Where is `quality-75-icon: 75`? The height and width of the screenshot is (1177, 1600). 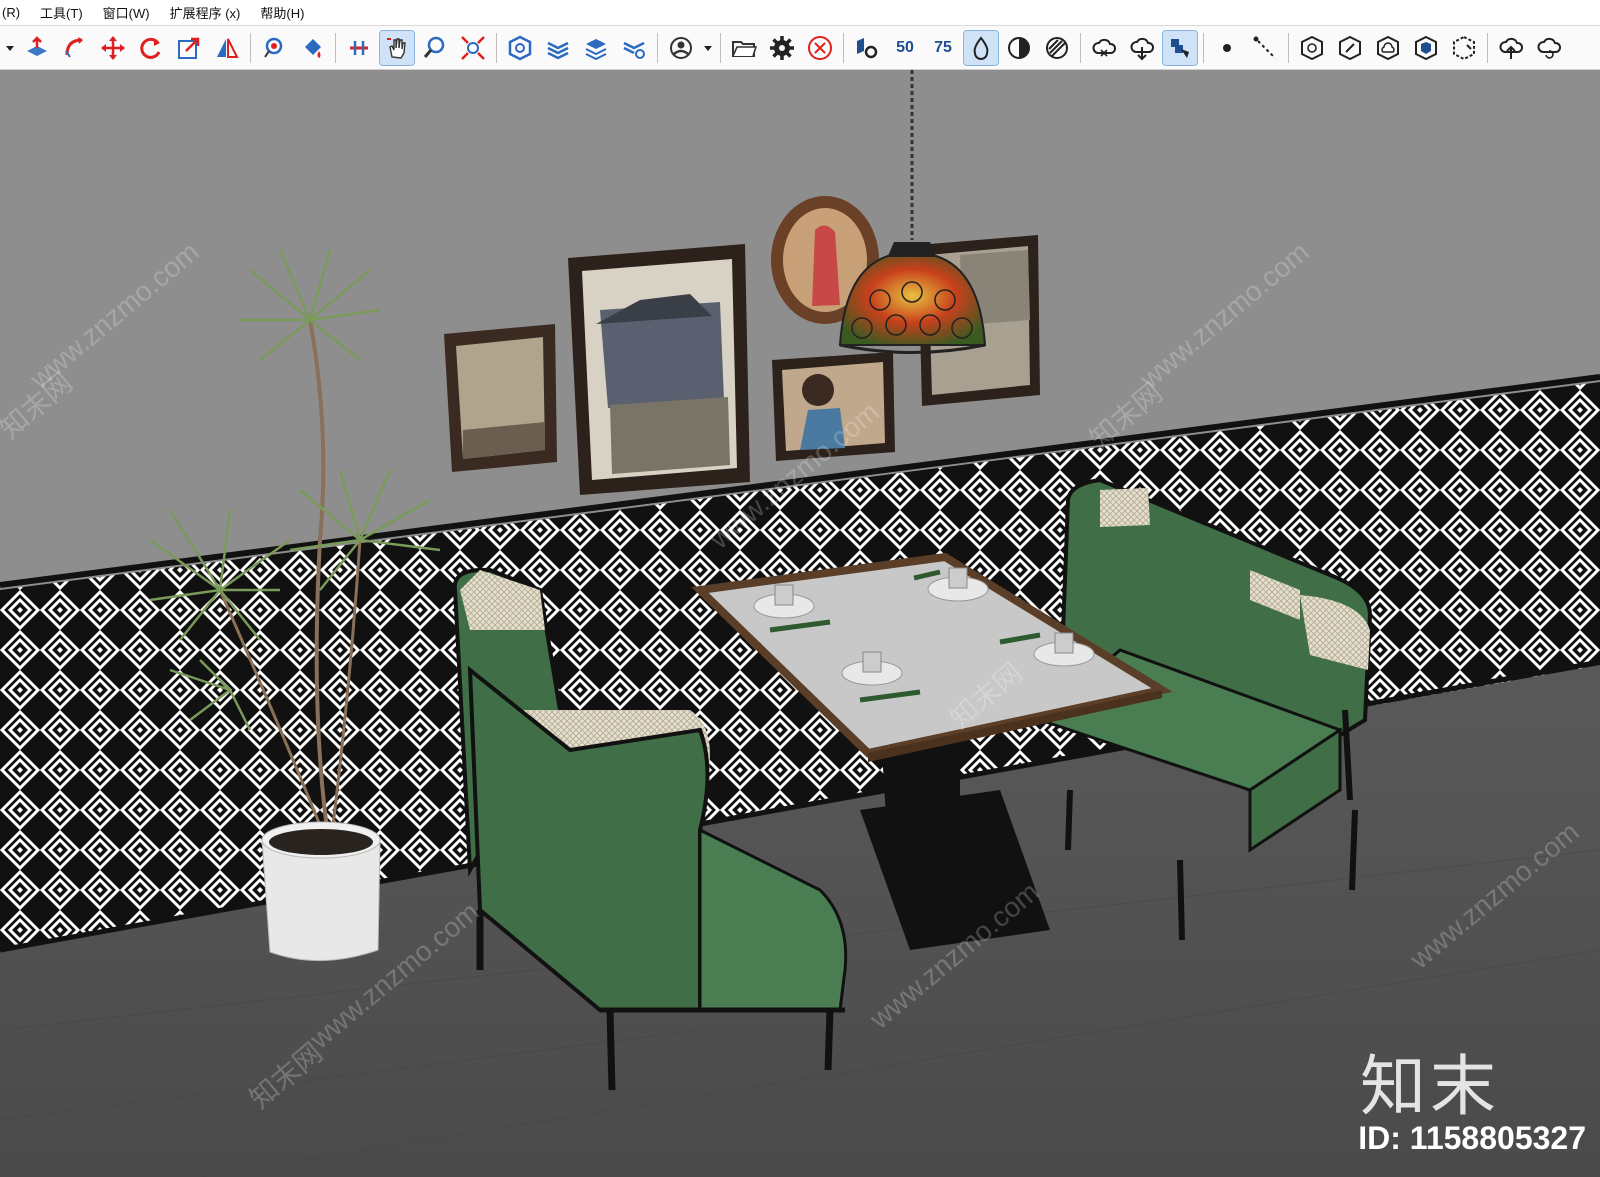 quality-75-icon: 75 is located at coordinates (943, 48).